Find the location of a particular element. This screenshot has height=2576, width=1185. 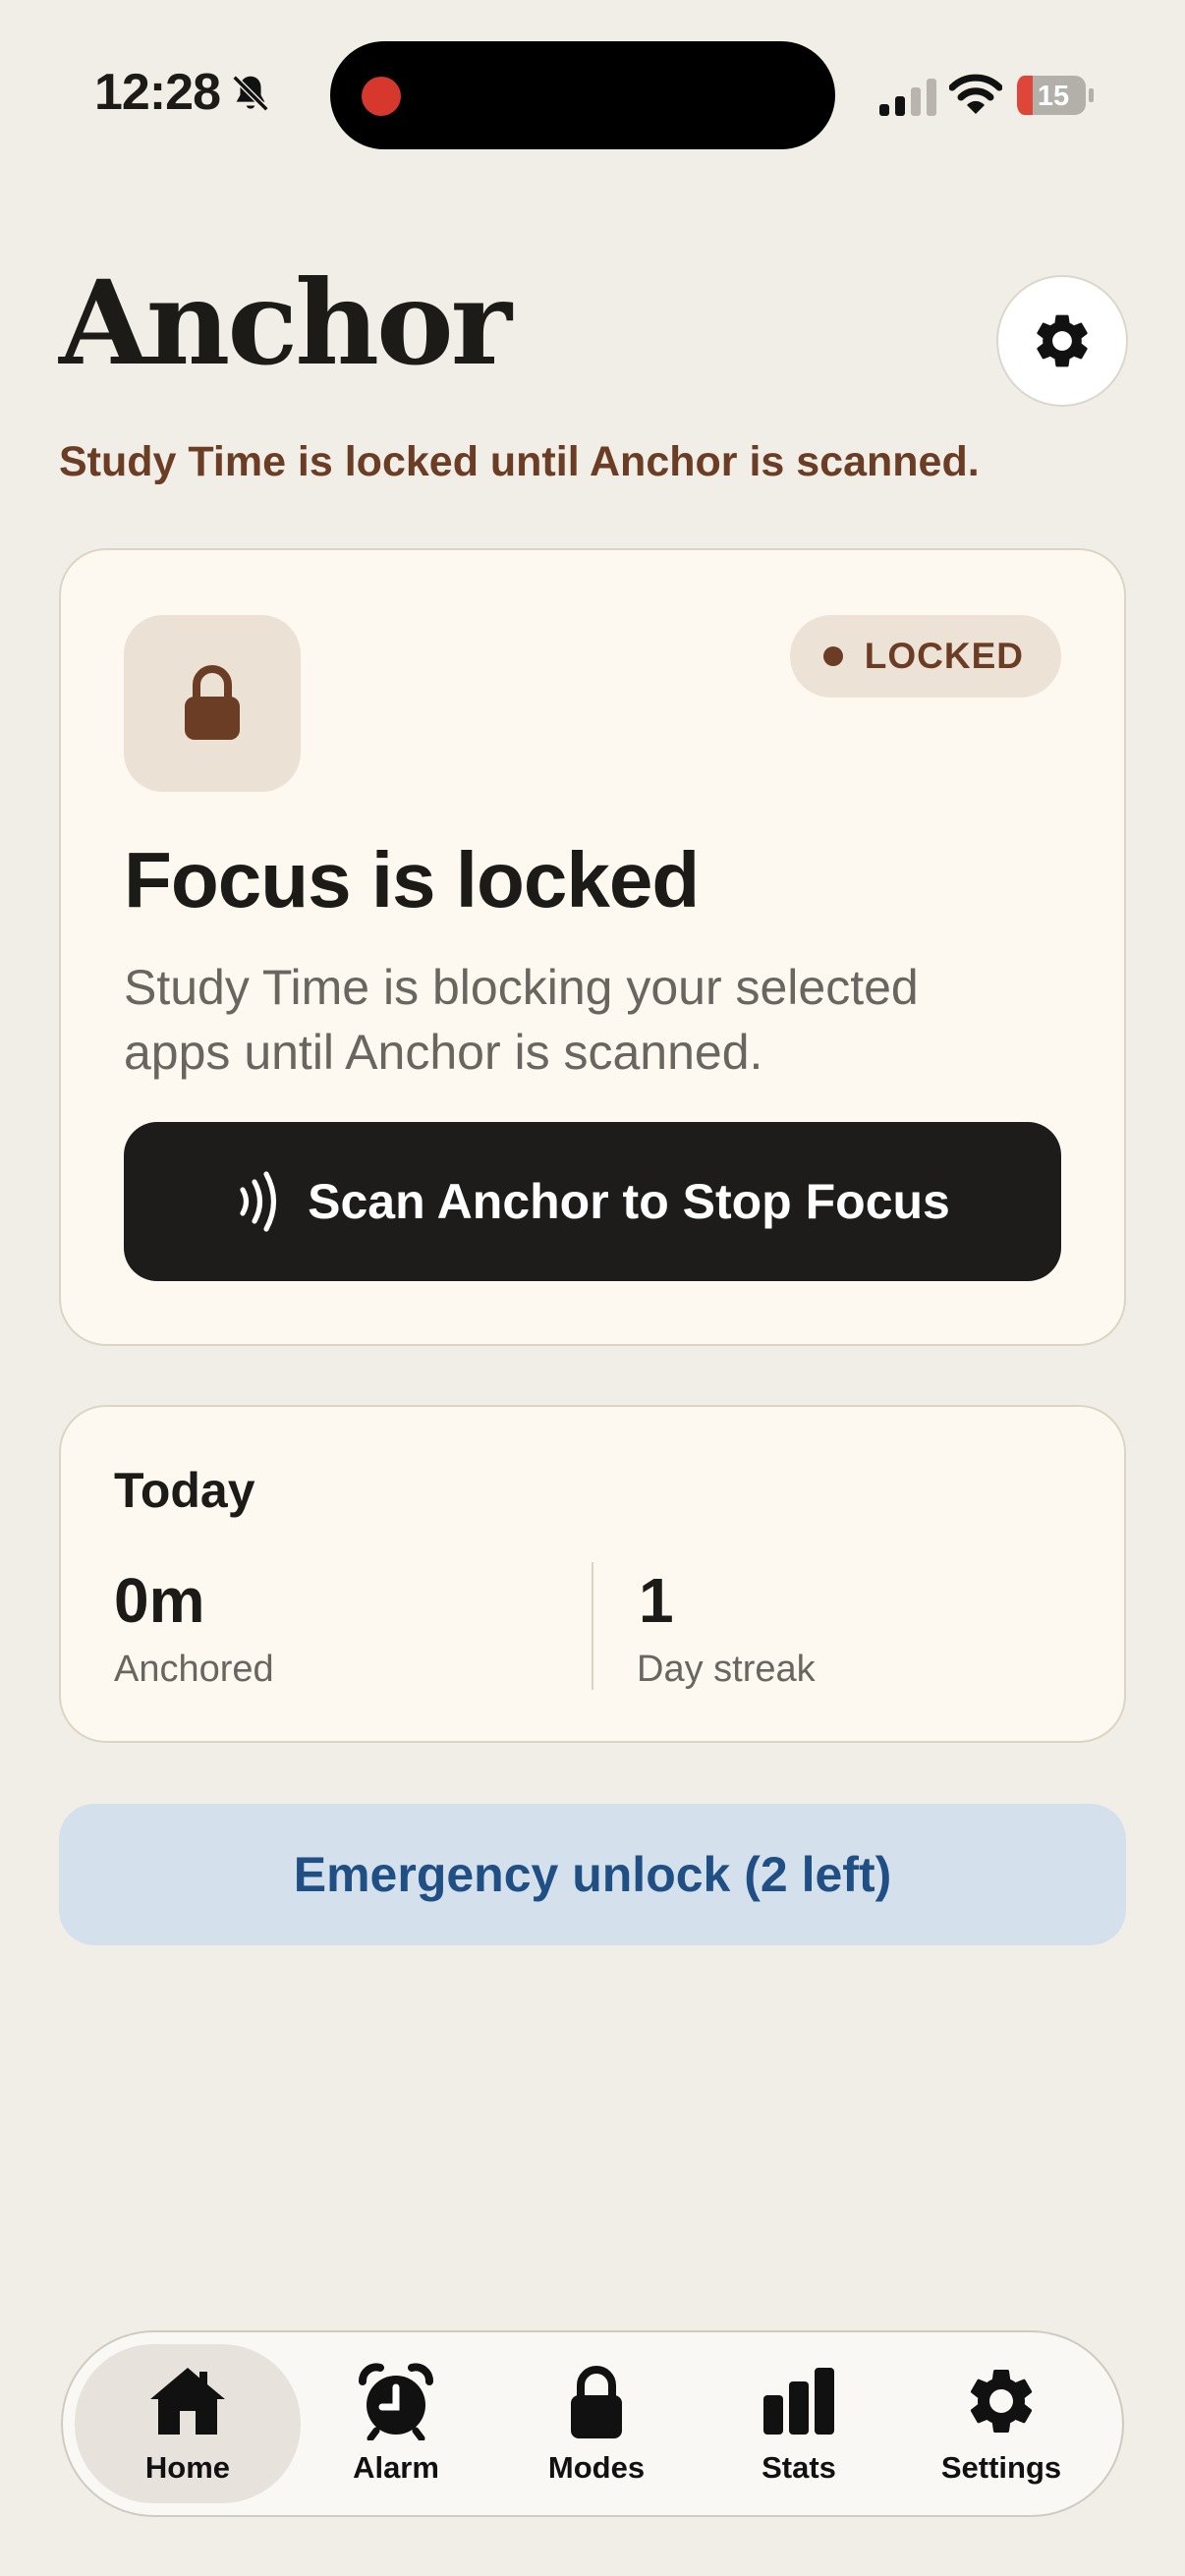

anchored-label: Anchored is located at coordinates (194, 1669).